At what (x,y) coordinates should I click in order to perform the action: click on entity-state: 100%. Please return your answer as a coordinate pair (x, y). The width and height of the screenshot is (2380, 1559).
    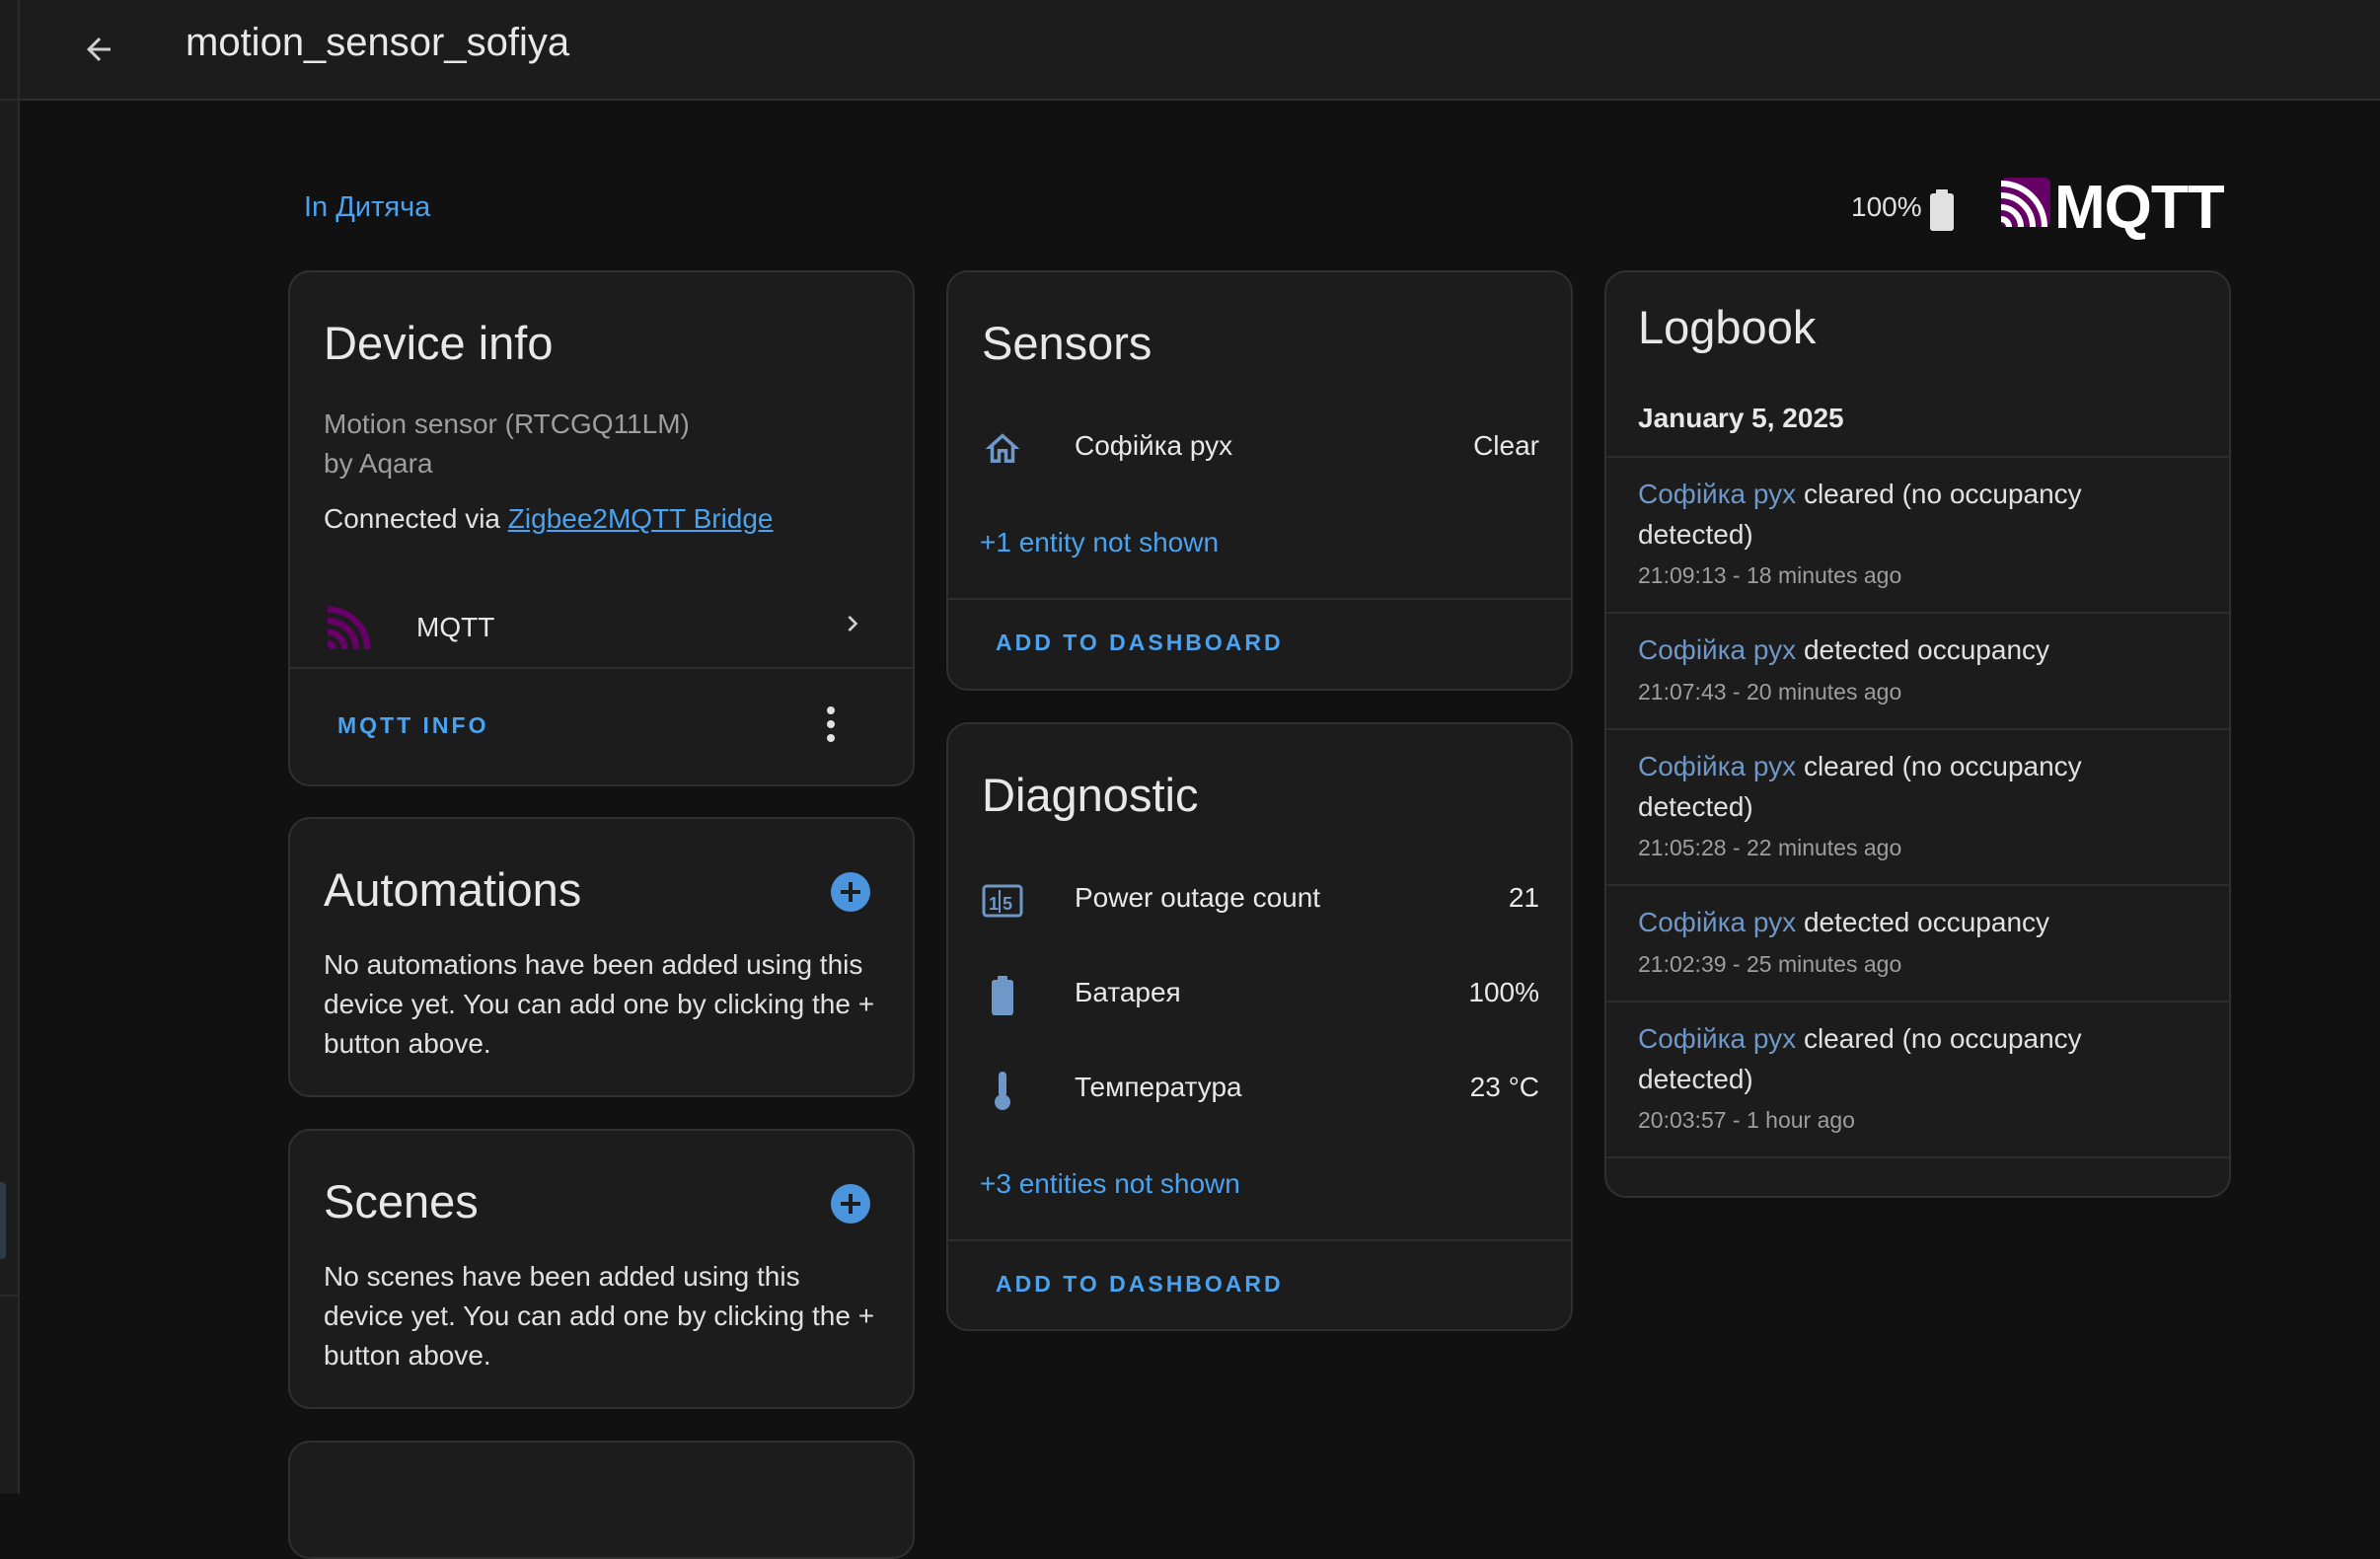
    Looking at the image, I should click on (1503, 992).